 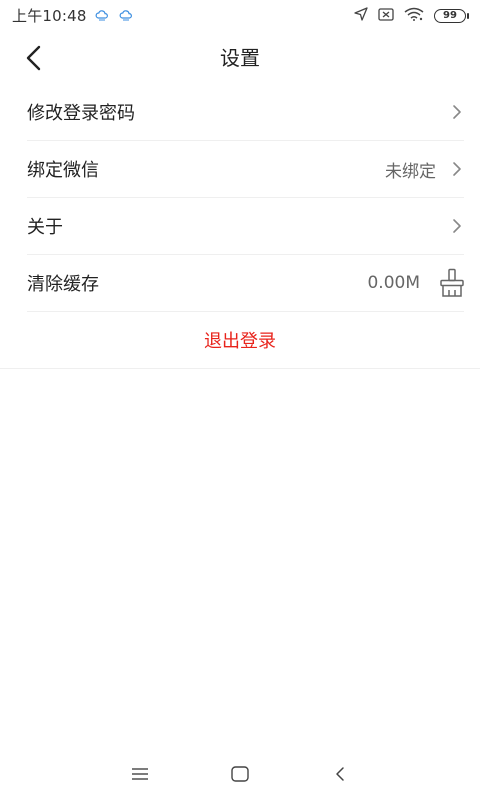 What do you see at coordinates (240, 15) in the screenshot?
I see `status-bar: 上午10:48 99` at bounding box center [240, 15].